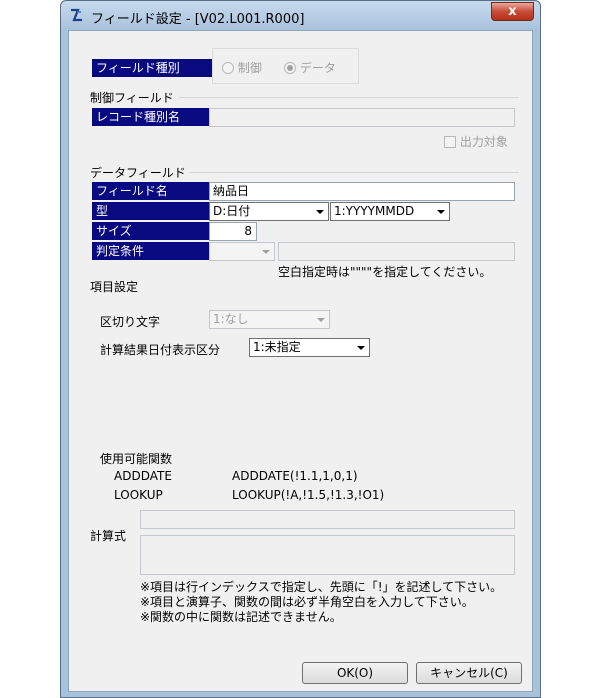 The image size is (601, 698). I want to click on close-icon: x, so click(512, 11).